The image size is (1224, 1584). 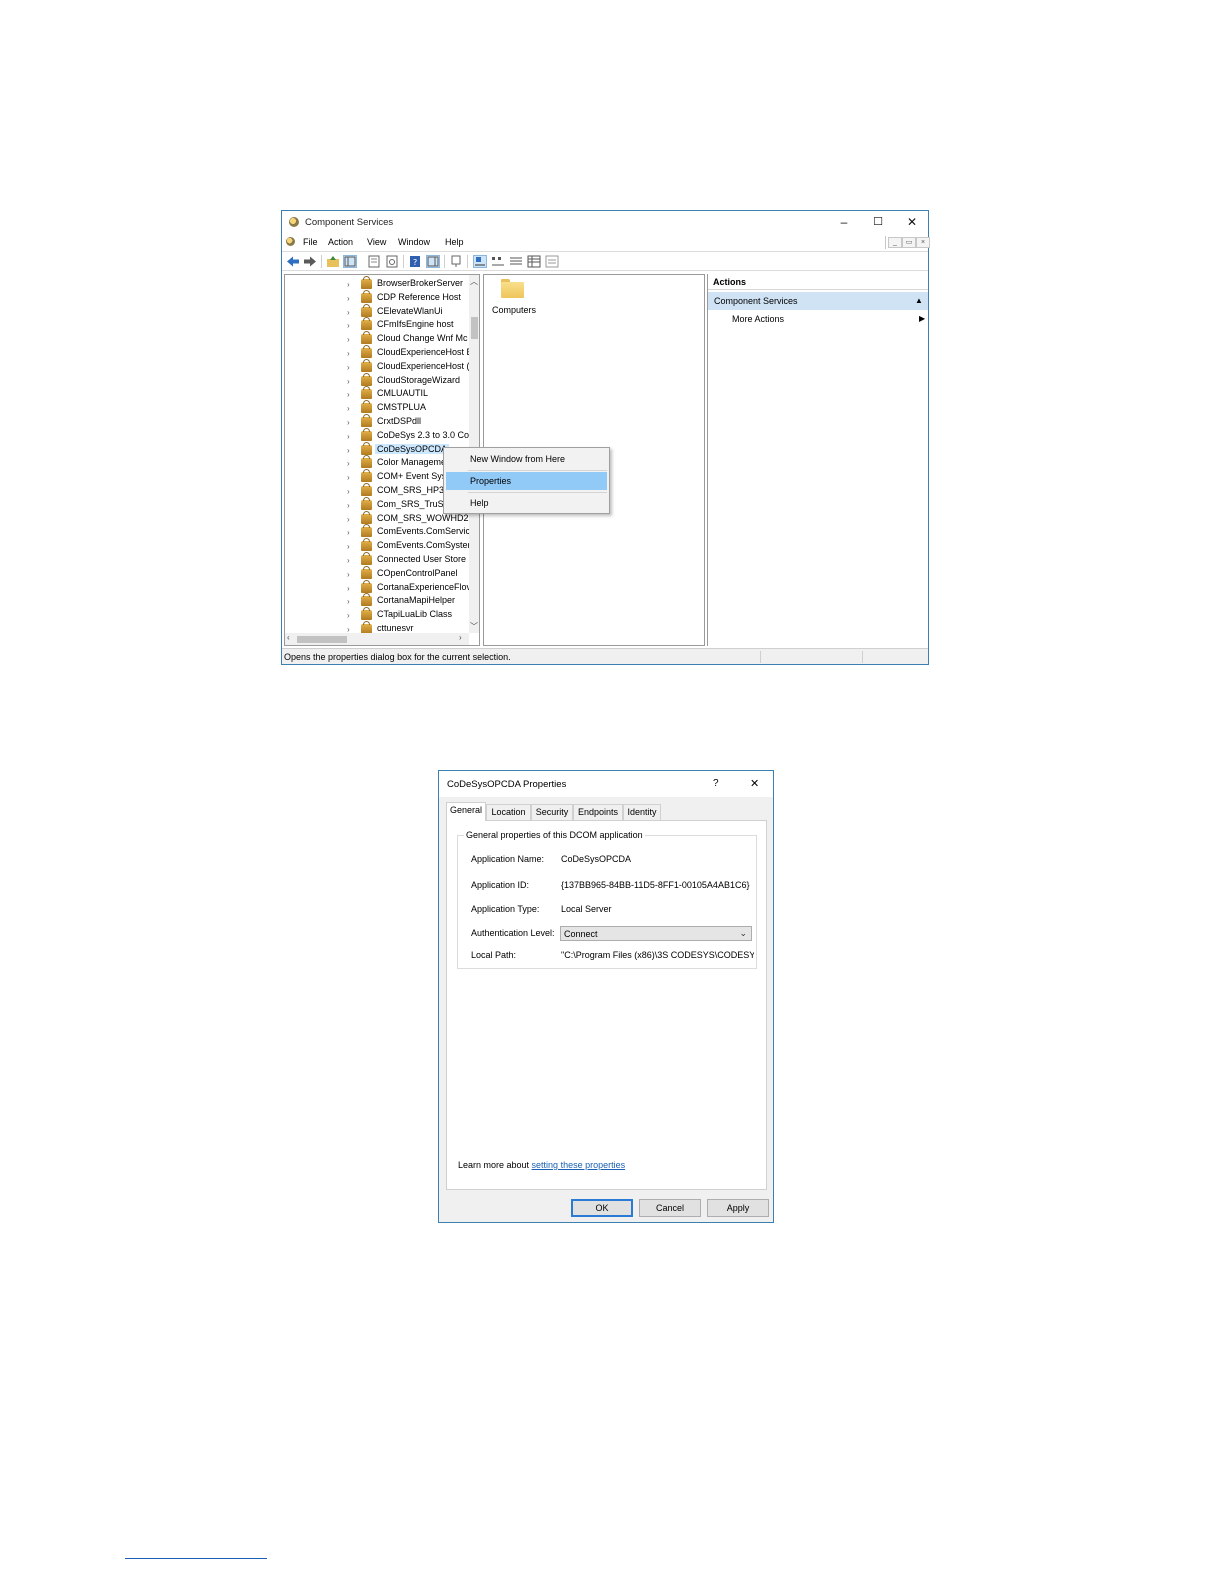 I want to click on tree-item: › CDP Reference Host, so click(x=375, y=297).